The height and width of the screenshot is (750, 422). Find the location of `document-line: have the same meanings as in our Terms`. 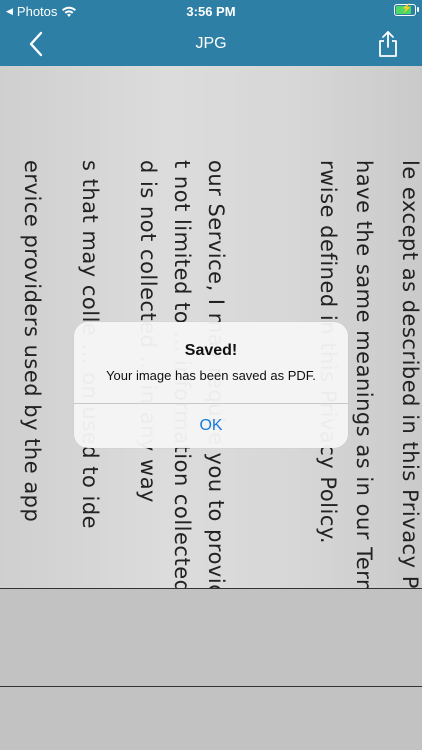

document-line: have the same meanings as in our Terms is located at coordinates (364, 374).